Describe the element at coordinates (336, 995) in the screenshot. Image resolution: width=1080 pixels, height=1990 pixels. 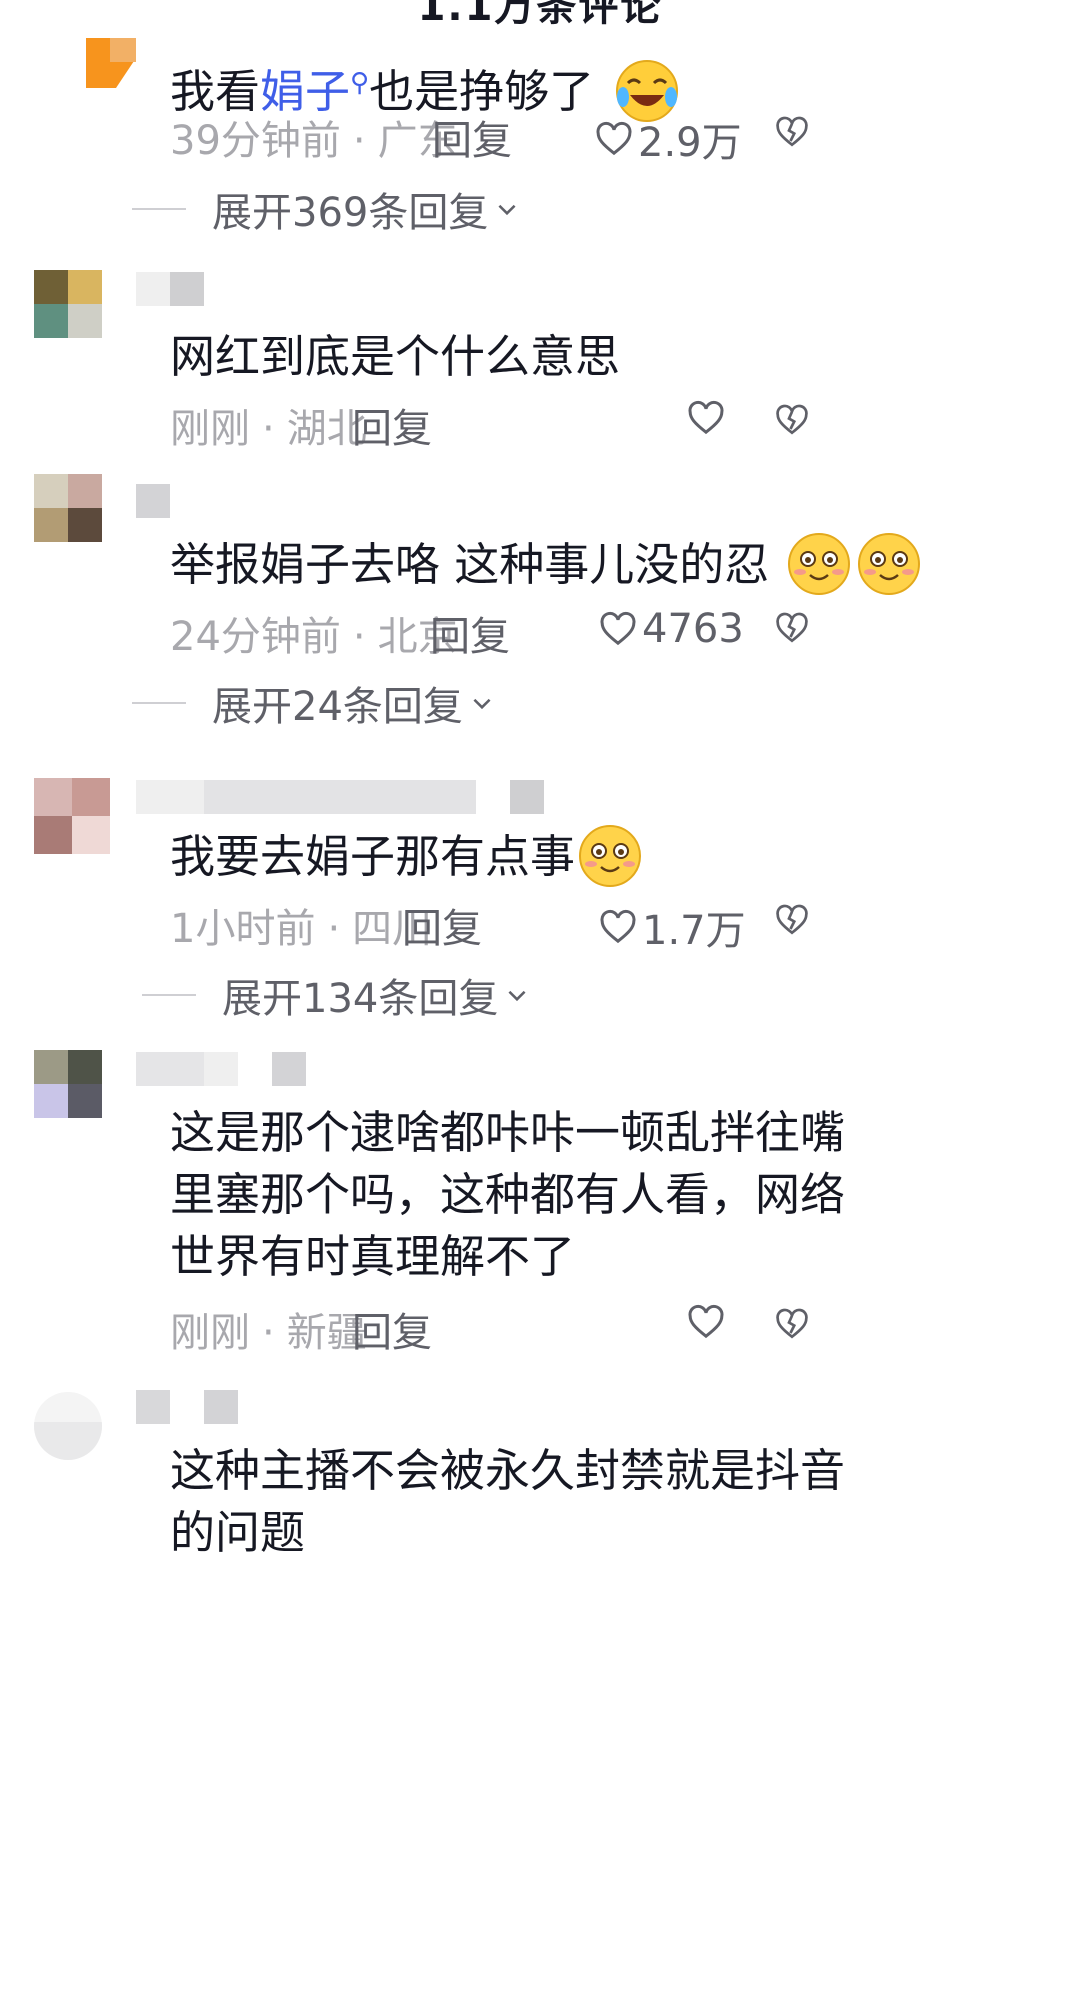
I see `expand-replies-button: 展开134条回复` at that location.